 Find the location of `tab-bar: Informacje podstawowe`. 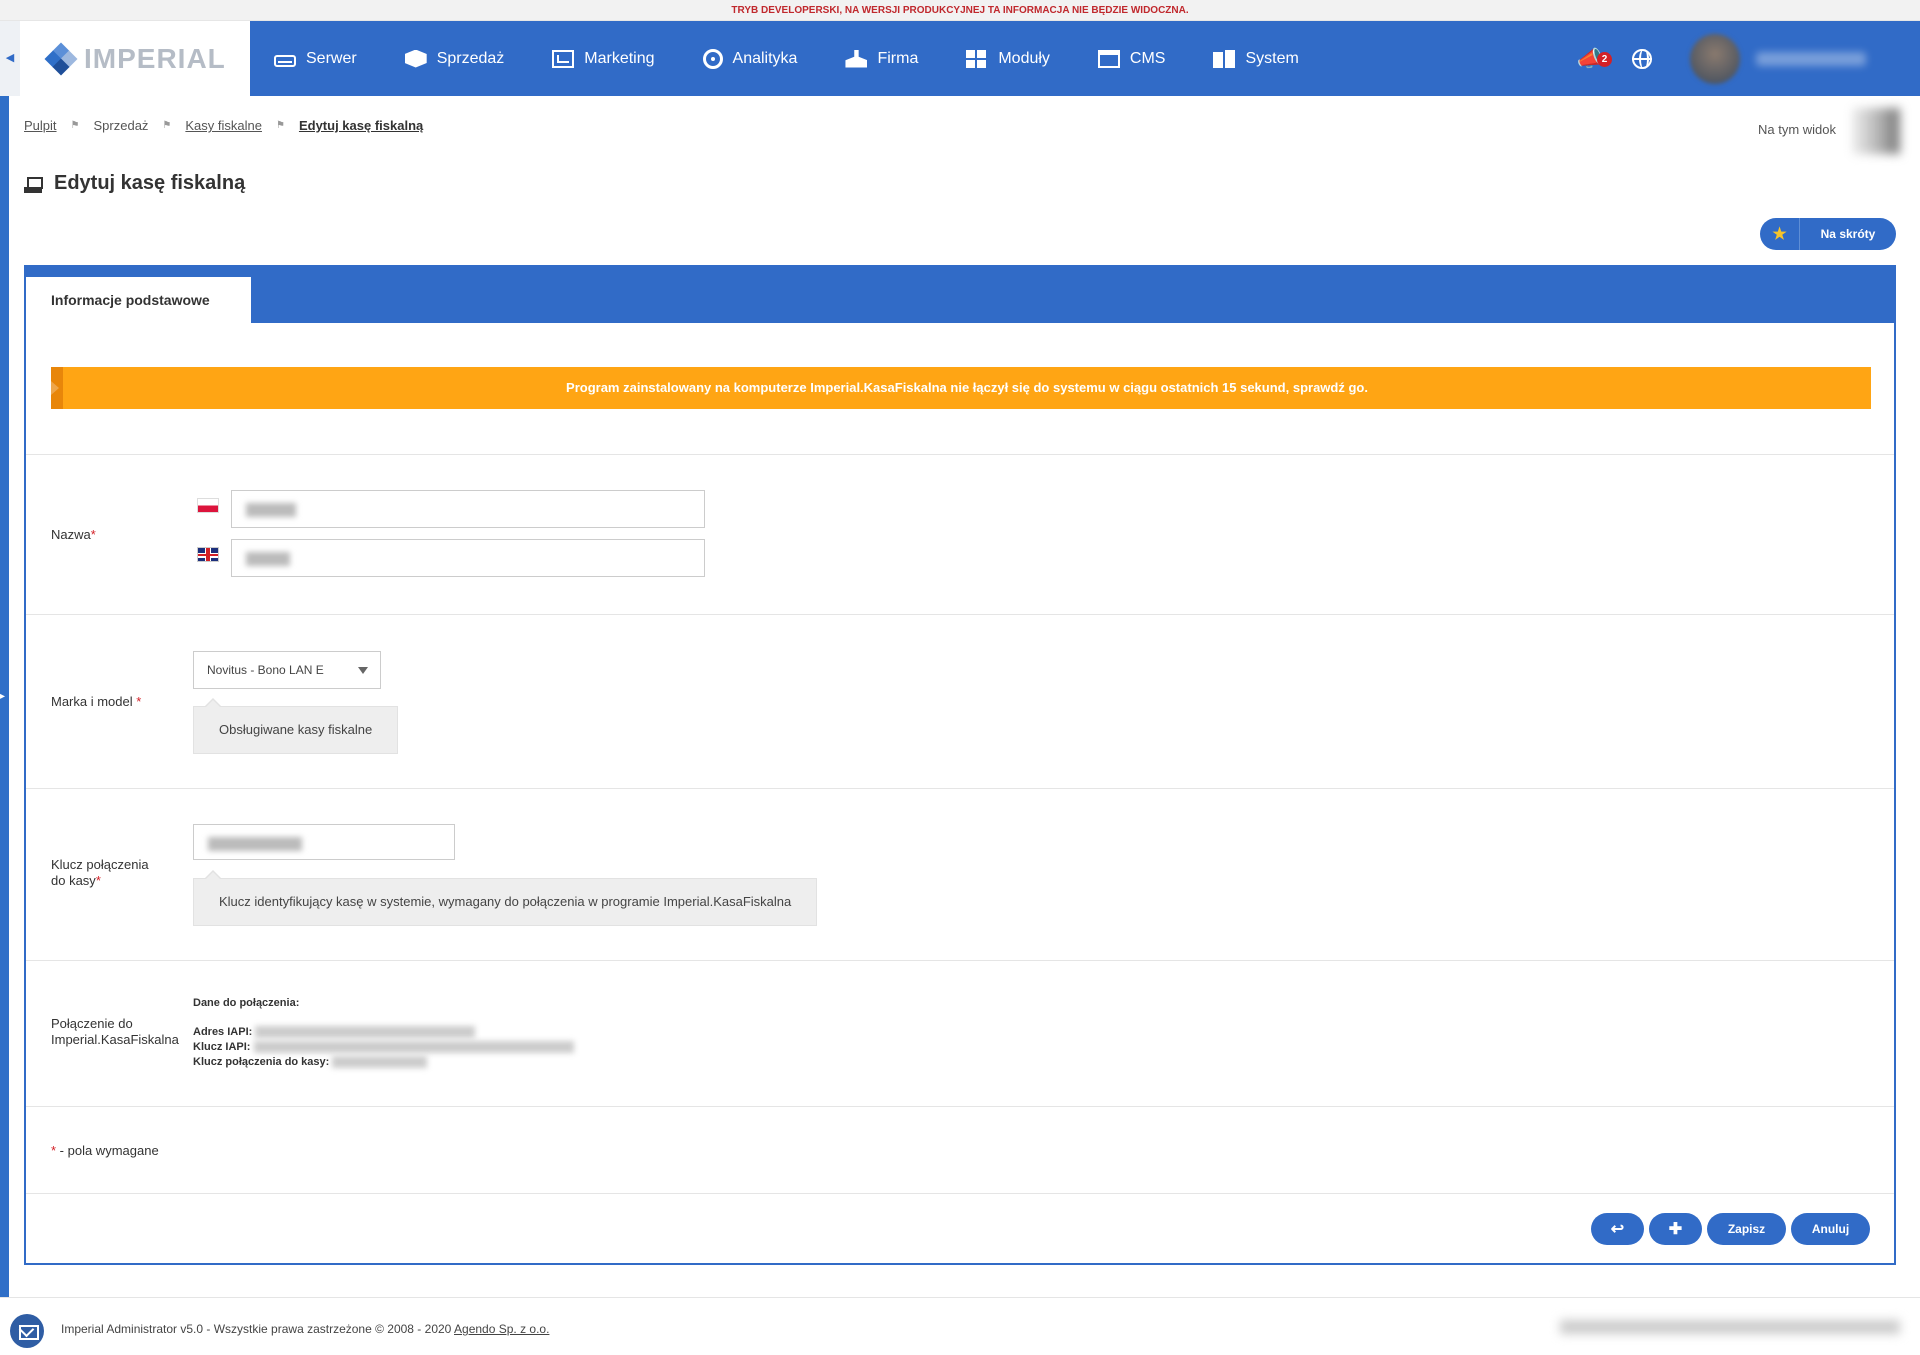

tab-bar: Informacje podstawowe is located at coordinates (960, 295).